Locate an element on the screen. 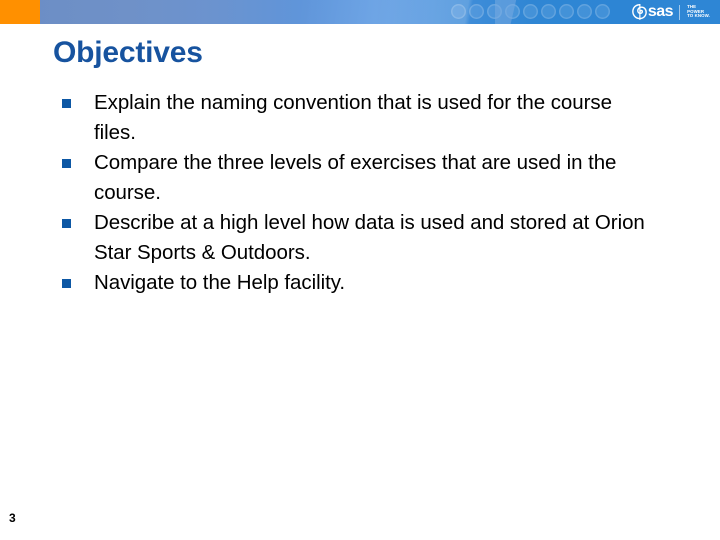  sas-logo-lockup: sas is located at coordinates (653, 11).